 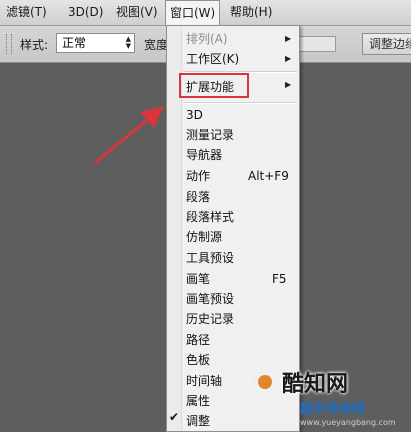 What do you see at coordinates (9, 44) in the screenshot?
I see `toolbar-grip-icon` at bounding box center [9, 44].